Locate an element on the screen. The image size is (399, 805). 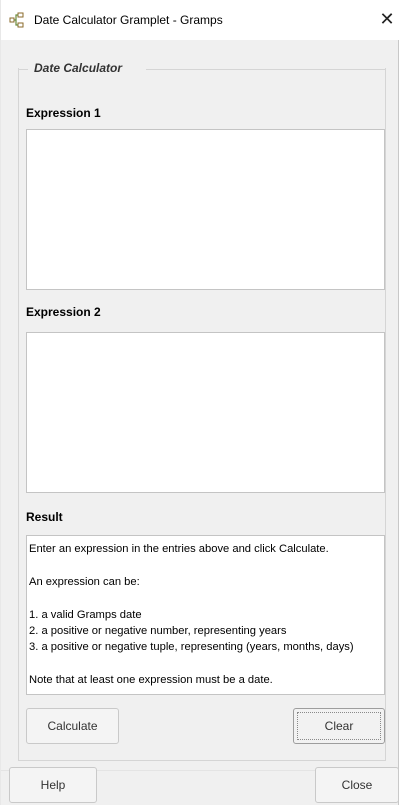
calculate-button: Calculate is located at coordinates (72, 726).